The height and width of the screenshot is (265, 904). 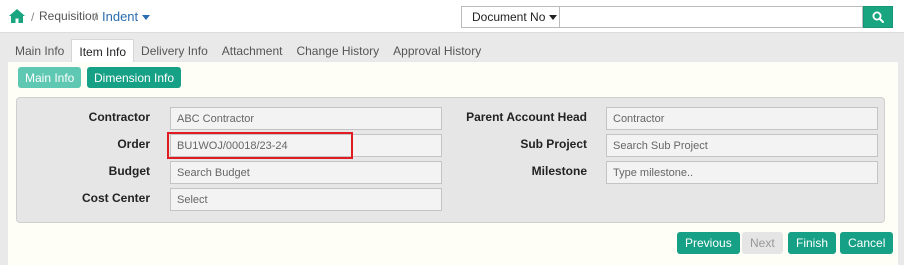 What do you see at coordinates (553, 144) in the screenshot?
I see `sub-project-label: Sub Project` at bounding box center [553, 144].